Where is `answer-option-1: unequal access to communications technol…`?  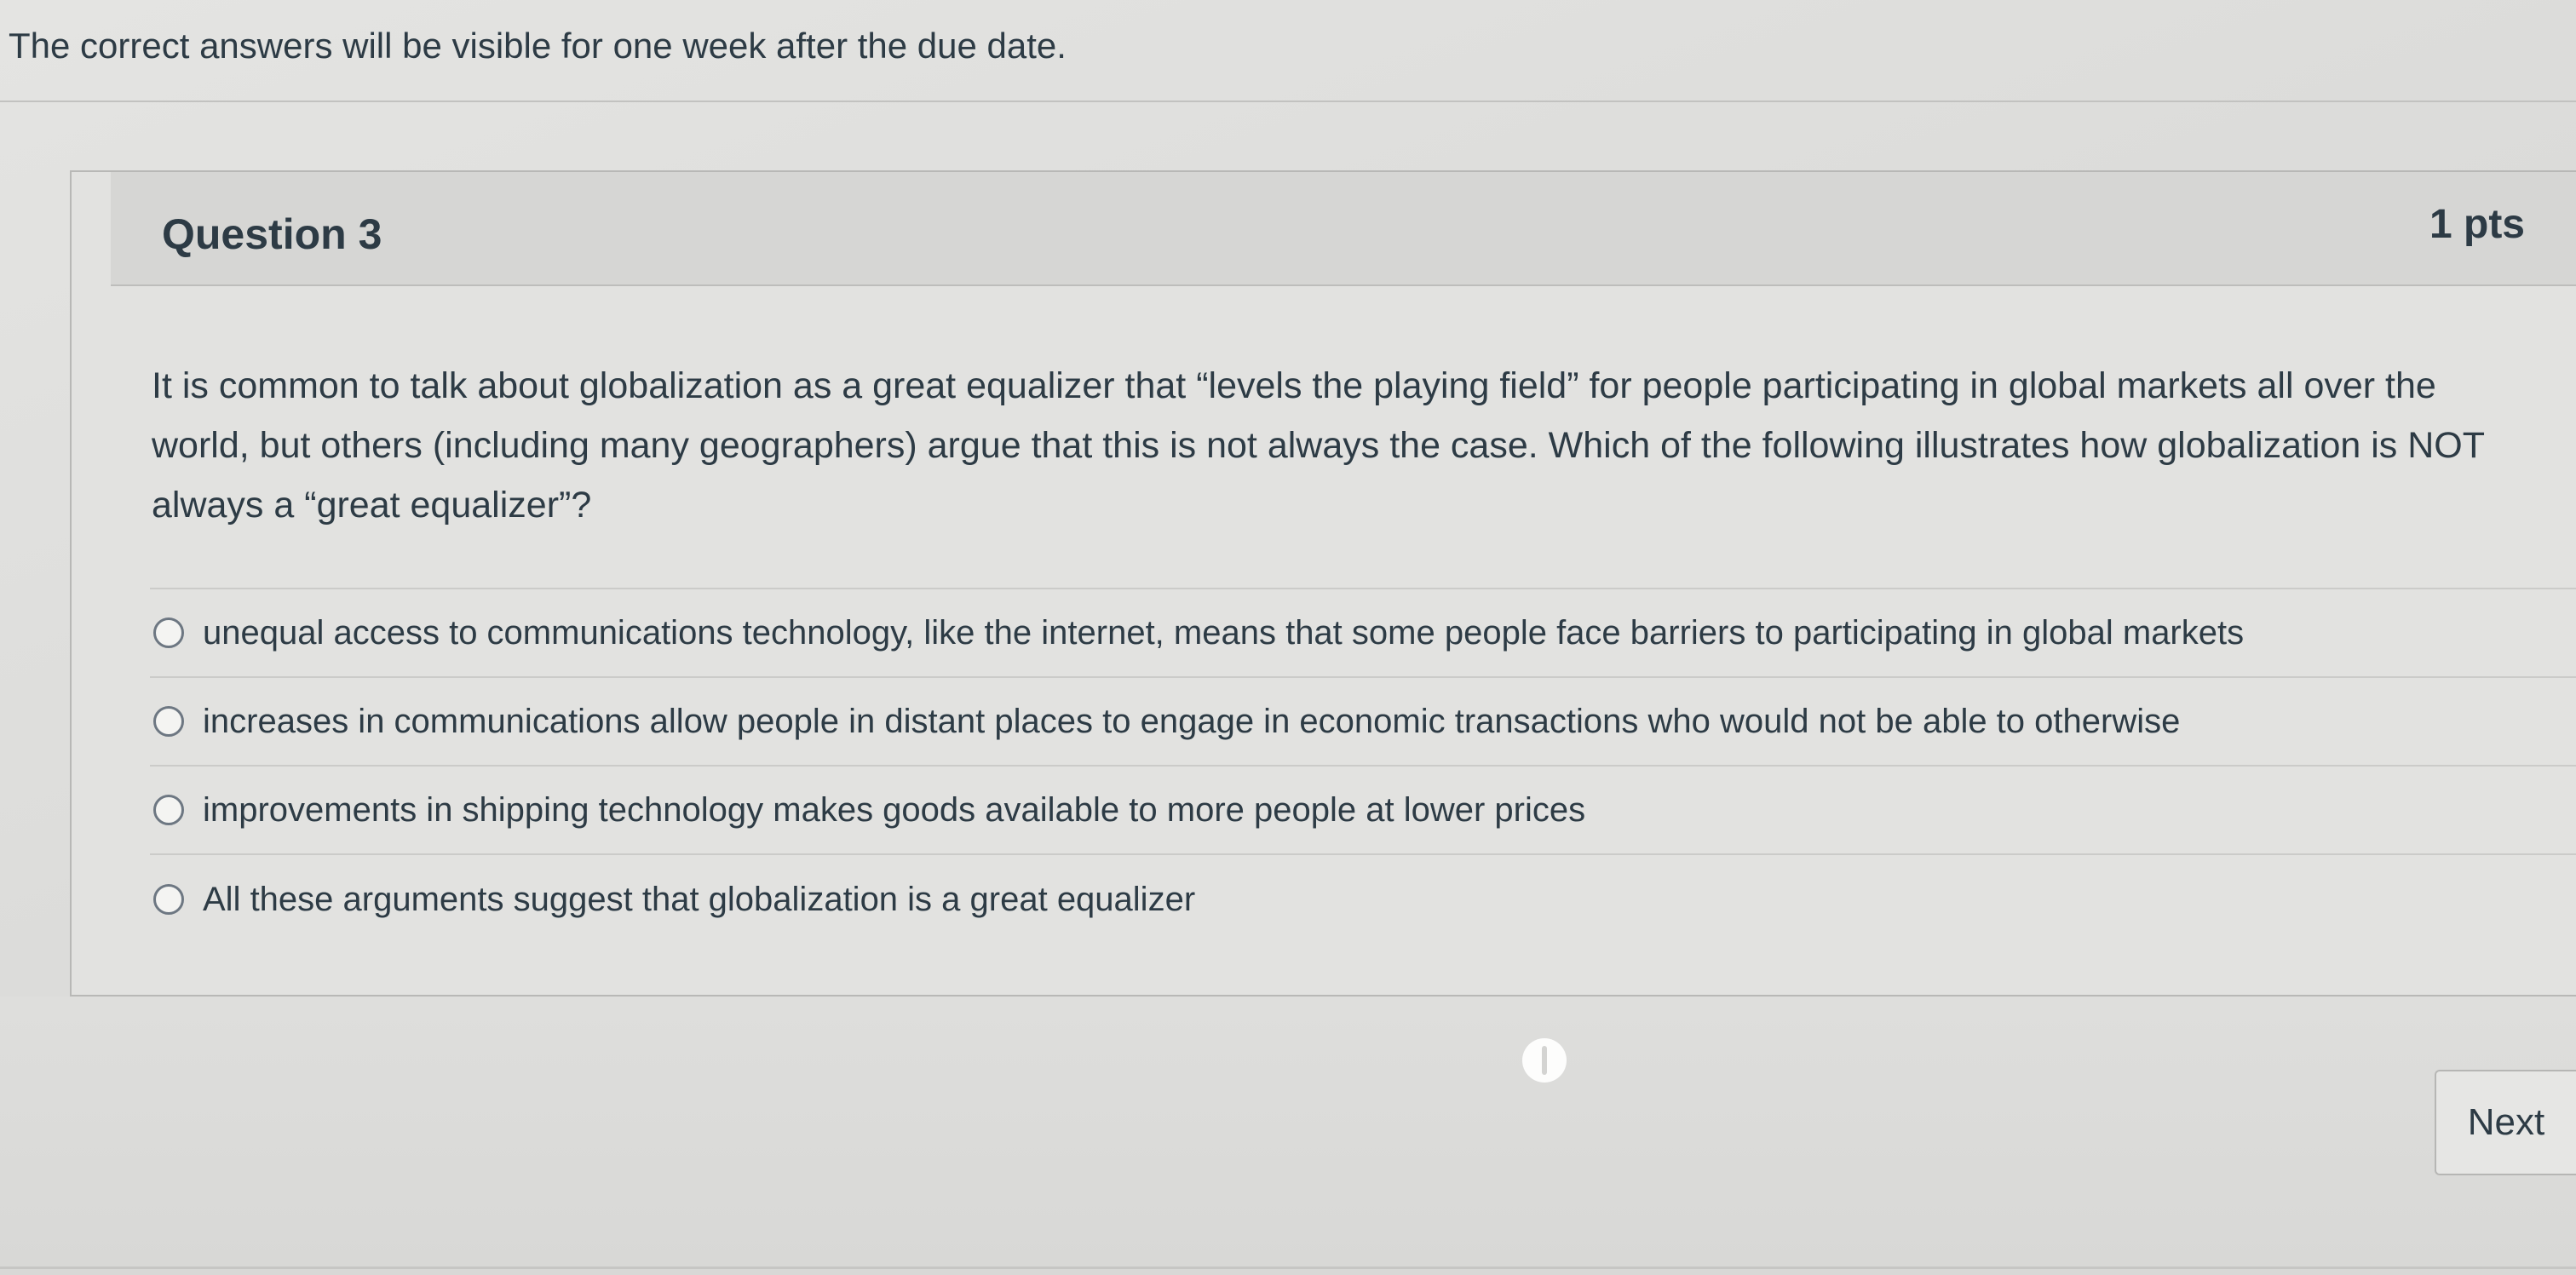 answer-option-1: unequal access to communications technol… is located at coordinates (1363, 633).